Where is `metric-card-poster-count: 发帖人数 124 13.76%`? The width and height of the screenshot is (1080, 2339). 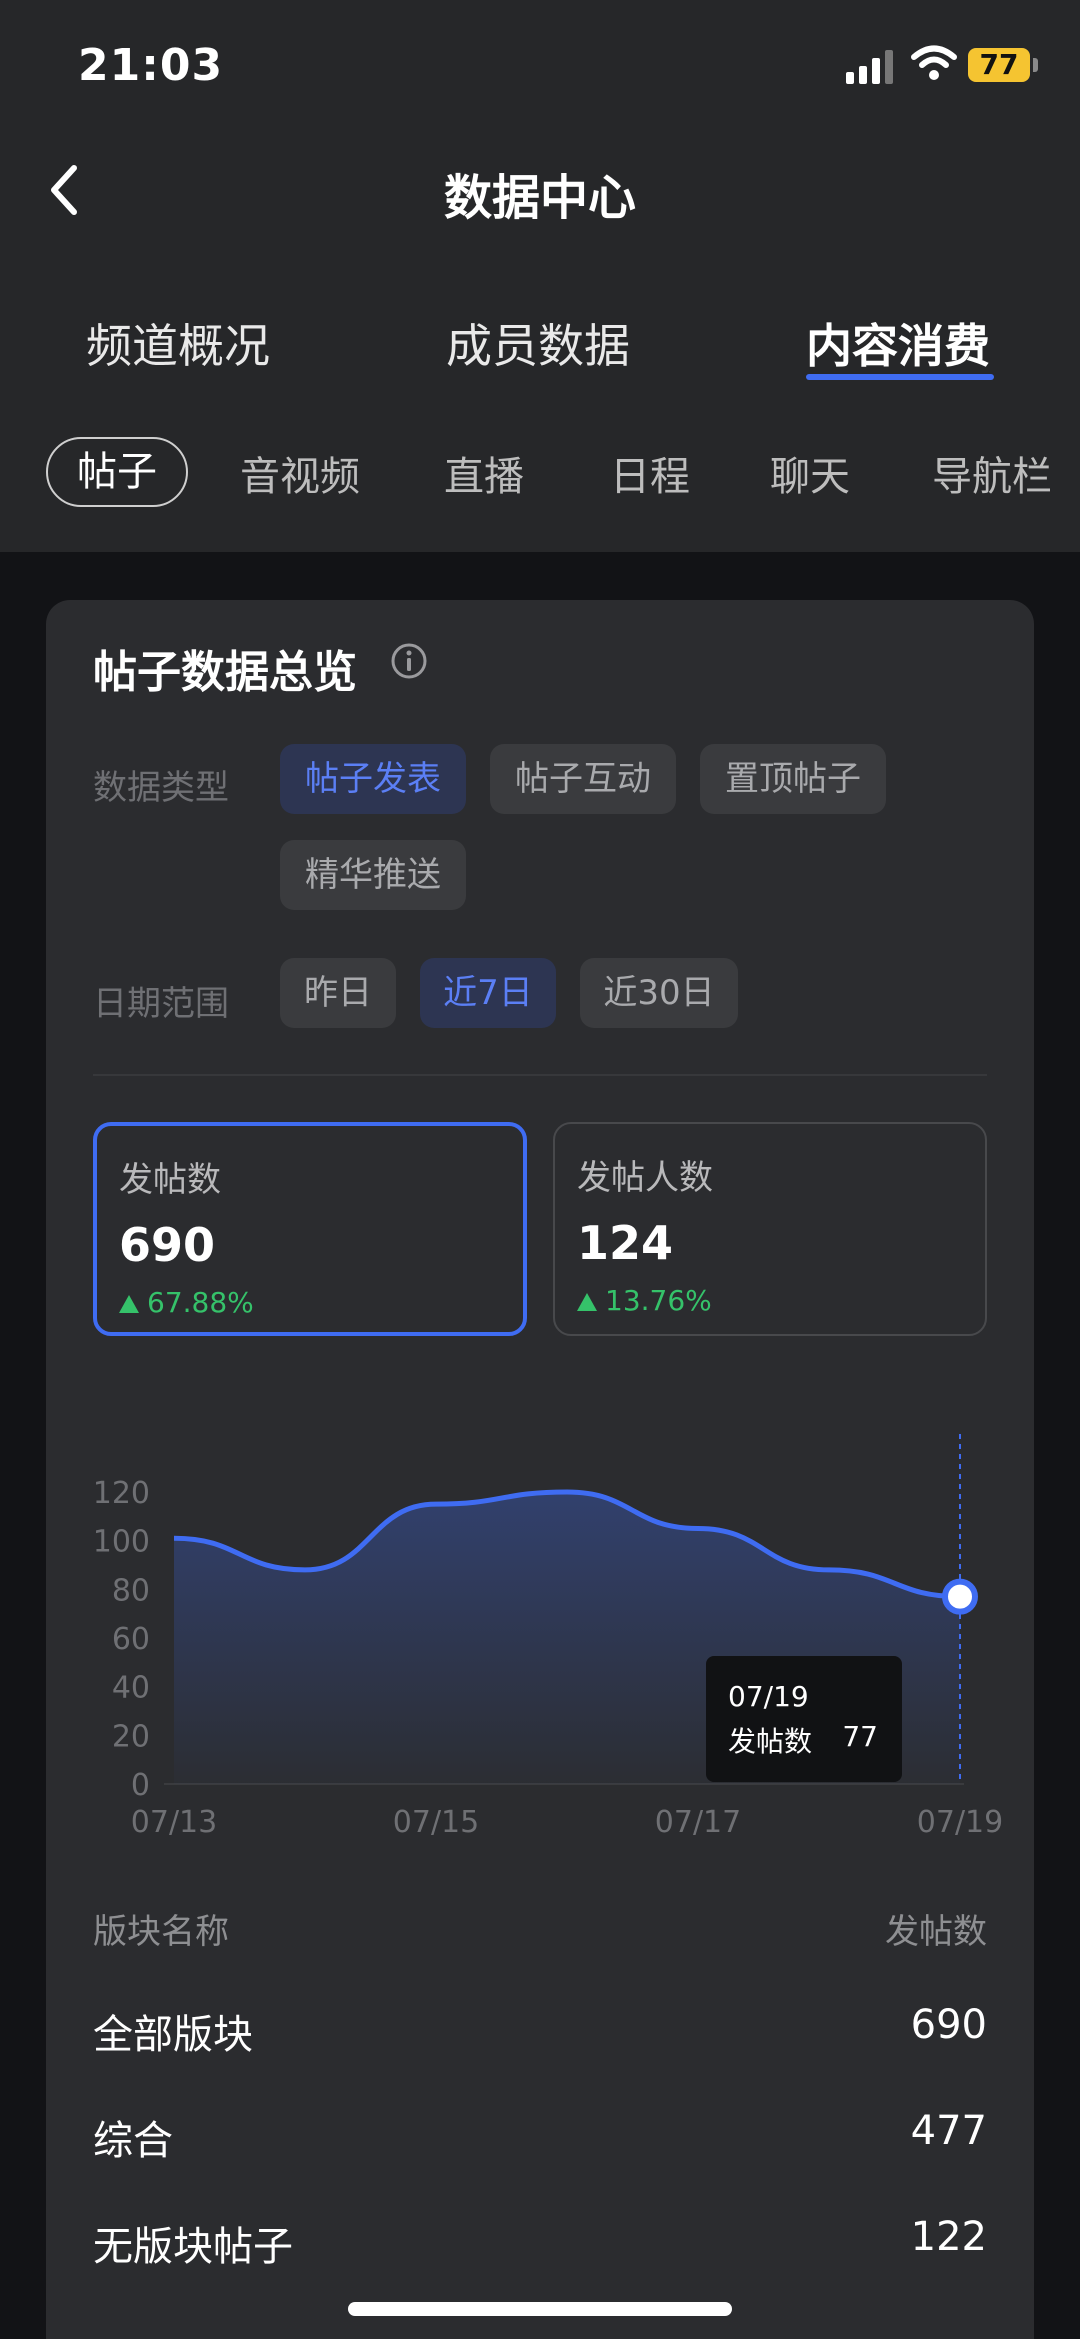
metric-card-poster-count: 发帖人数 124 13.76% is located at coordinates (770, 1229).